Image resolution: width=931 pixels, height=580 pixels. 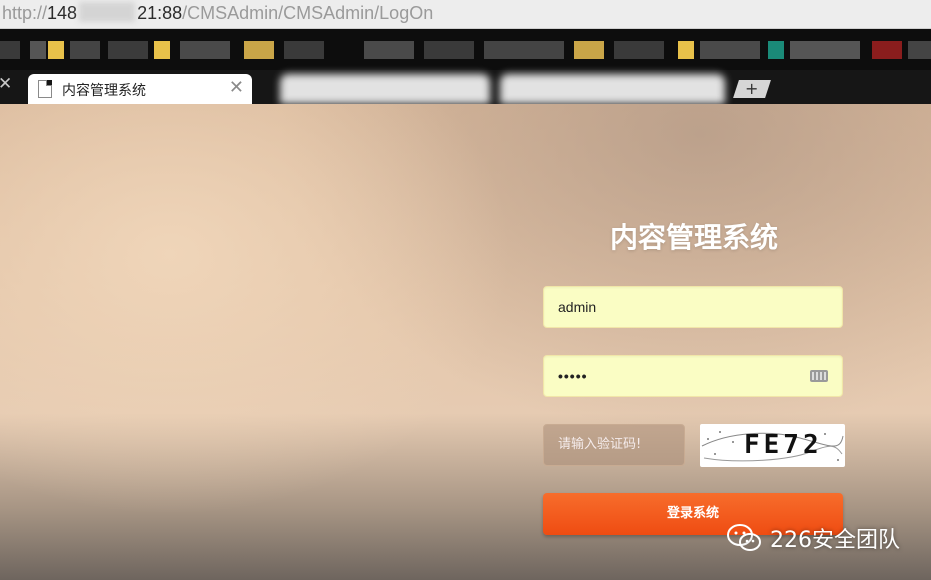 What do you see at coordinates (107, 12) in the screenshot?
I see `url-redaction` at bounding box center [107, 12].